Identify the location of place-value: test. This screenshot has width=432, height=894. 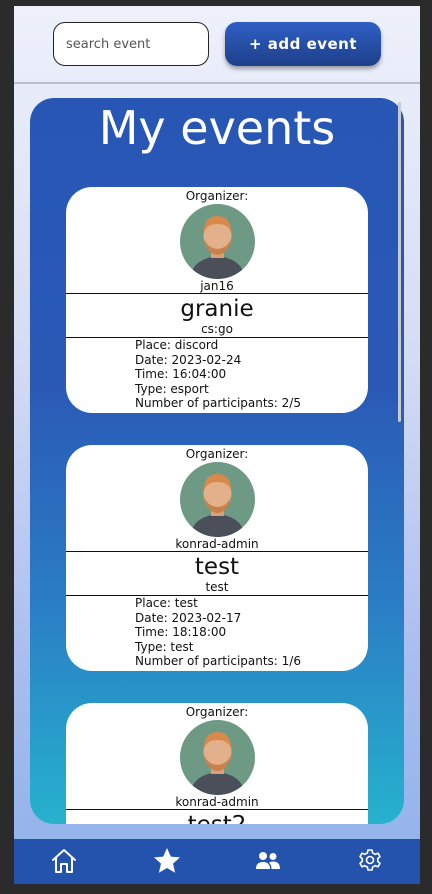
(186, 603).